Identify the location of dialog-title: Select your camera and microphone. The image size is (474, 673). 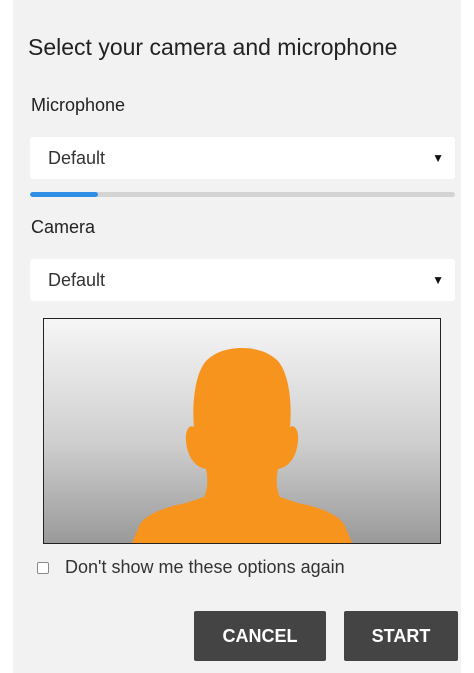
(213, 47).